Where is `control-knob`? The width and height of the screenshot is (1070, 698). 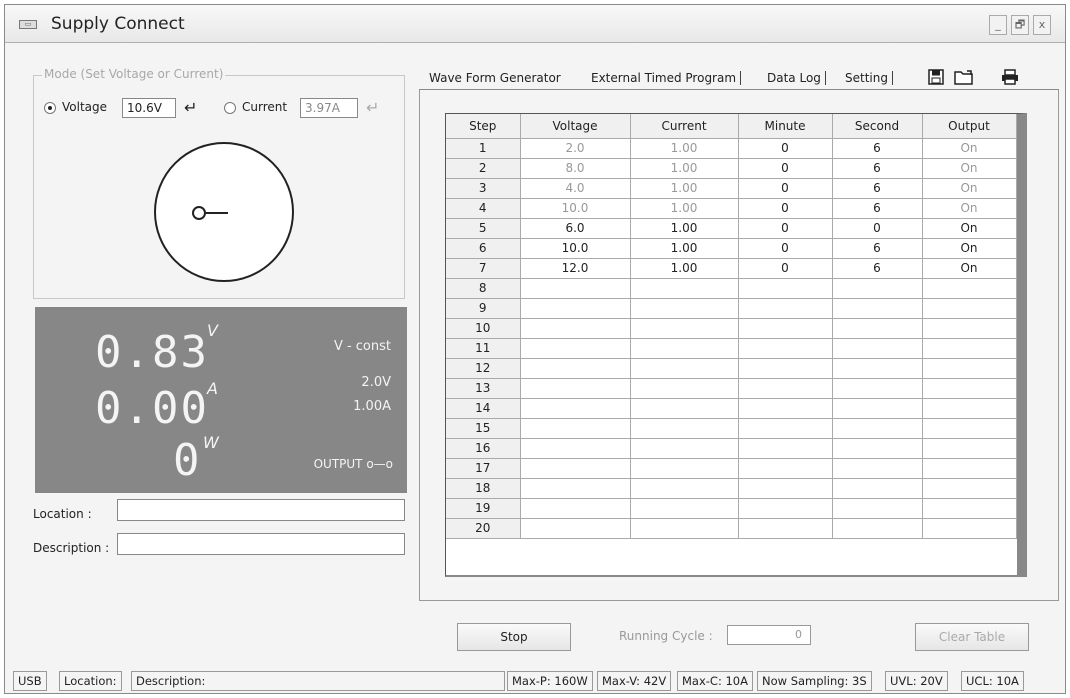
control-knob is located at coordinates (224, 212).